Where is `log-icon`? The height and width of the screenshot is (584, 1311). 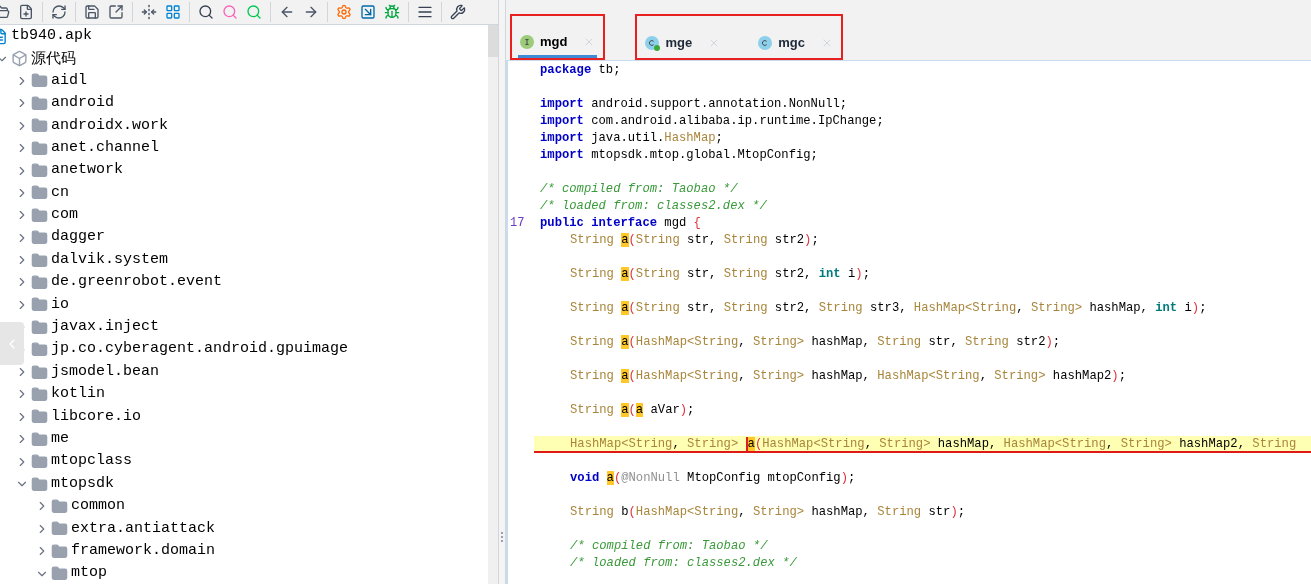 log-icon is located at coordinates (425, 12).